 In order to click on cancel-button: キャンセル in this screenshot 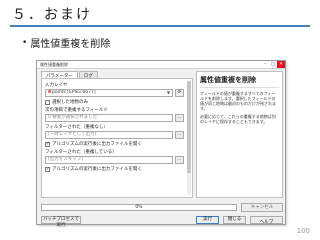, I will do `click(262, 207)`.